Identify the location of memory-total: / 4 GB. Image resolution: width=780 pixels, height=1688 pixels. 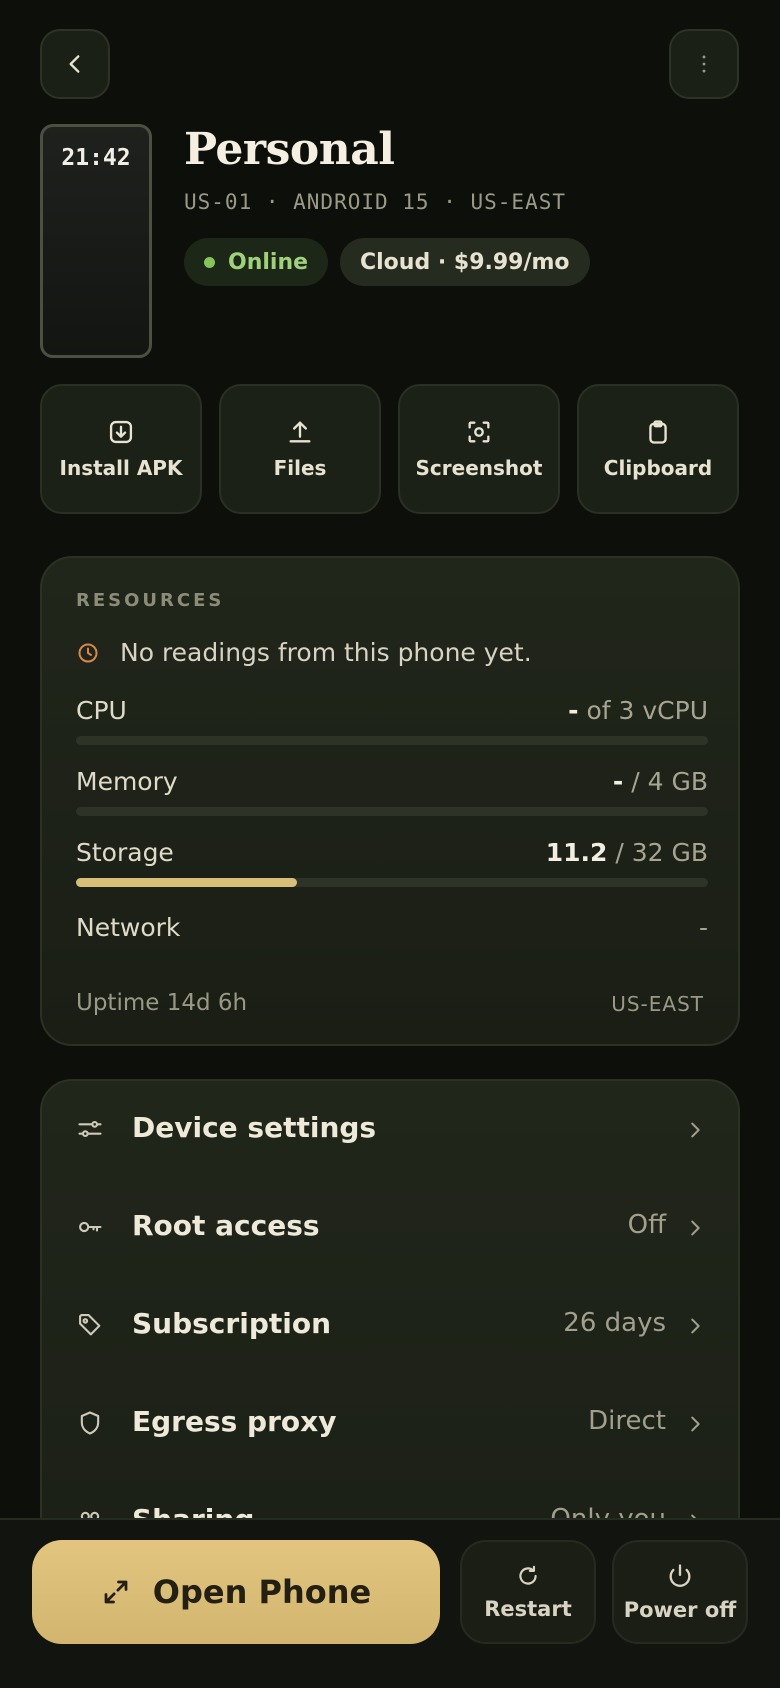
(665, 781).